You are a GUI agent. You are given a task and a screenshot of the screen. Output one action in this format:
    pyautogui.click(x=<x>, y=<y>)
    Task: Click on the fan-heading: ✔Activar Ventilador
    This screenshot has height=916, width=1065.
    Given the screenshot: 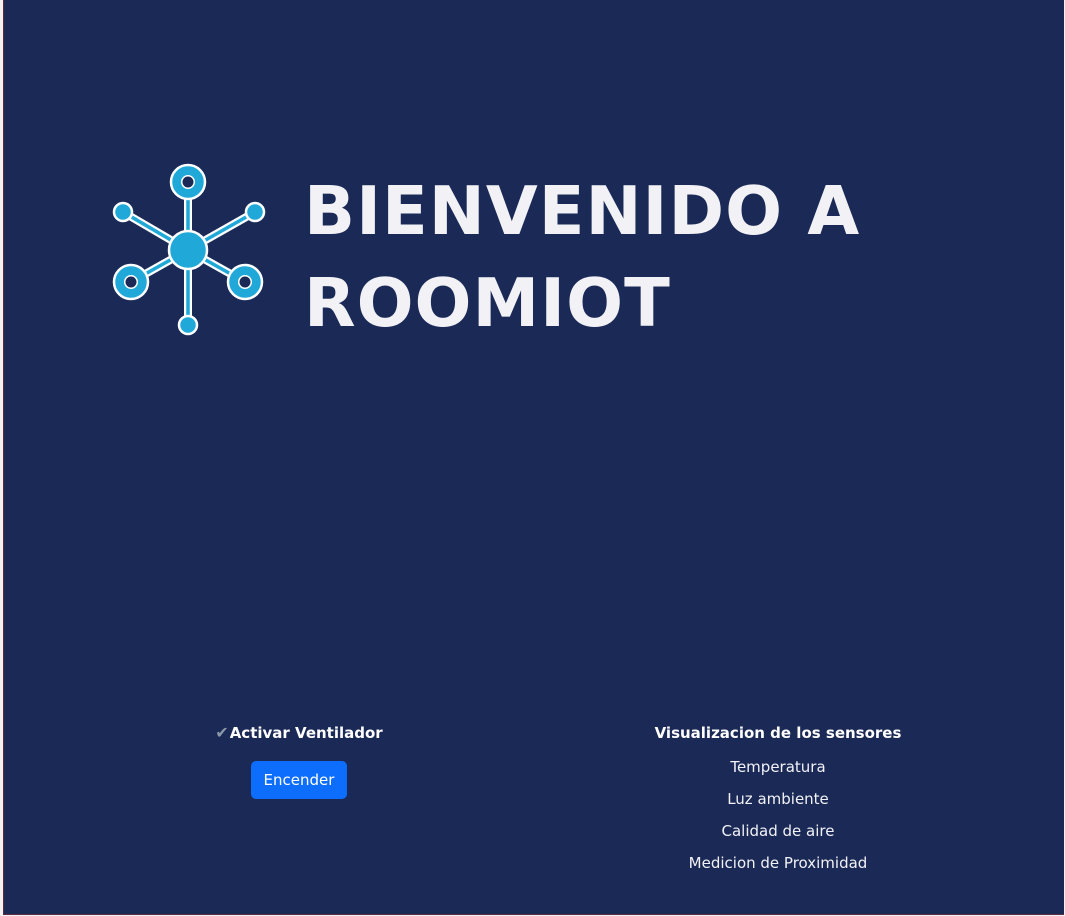 What is the action you would take?
    pyautogui.click(x=299, y=733)
    